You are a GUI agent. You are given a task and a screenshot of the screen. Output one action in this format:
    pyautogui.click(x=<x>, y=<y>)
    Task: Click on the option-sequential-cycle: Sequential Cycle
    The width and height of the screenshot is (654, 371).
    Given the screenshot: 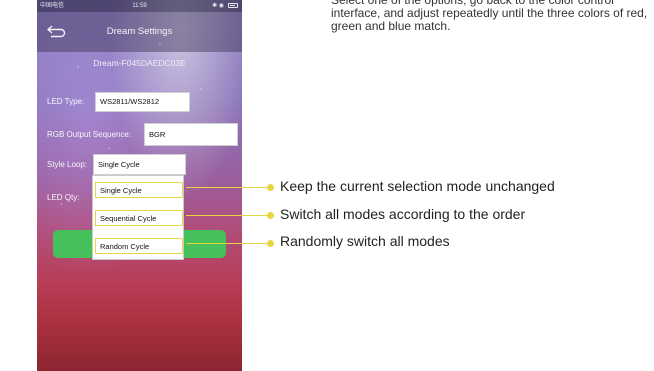 What is the action you would take?
    pyautogui.click(x=139, y=218)
    